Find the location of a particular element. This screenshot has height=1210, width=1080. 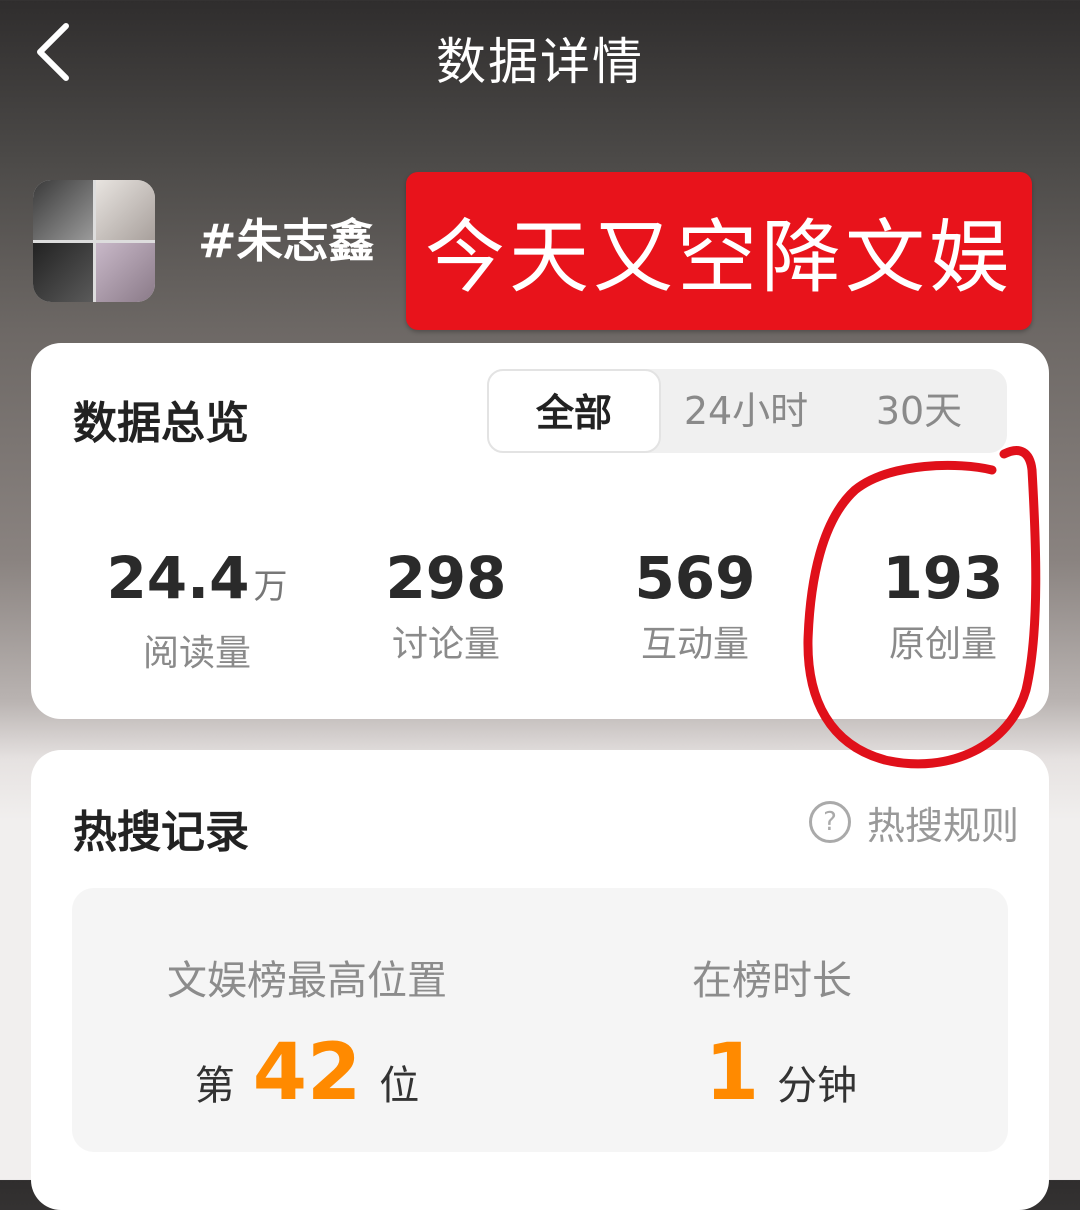

rank-number: 42 is located at coordinates (307, 1073).